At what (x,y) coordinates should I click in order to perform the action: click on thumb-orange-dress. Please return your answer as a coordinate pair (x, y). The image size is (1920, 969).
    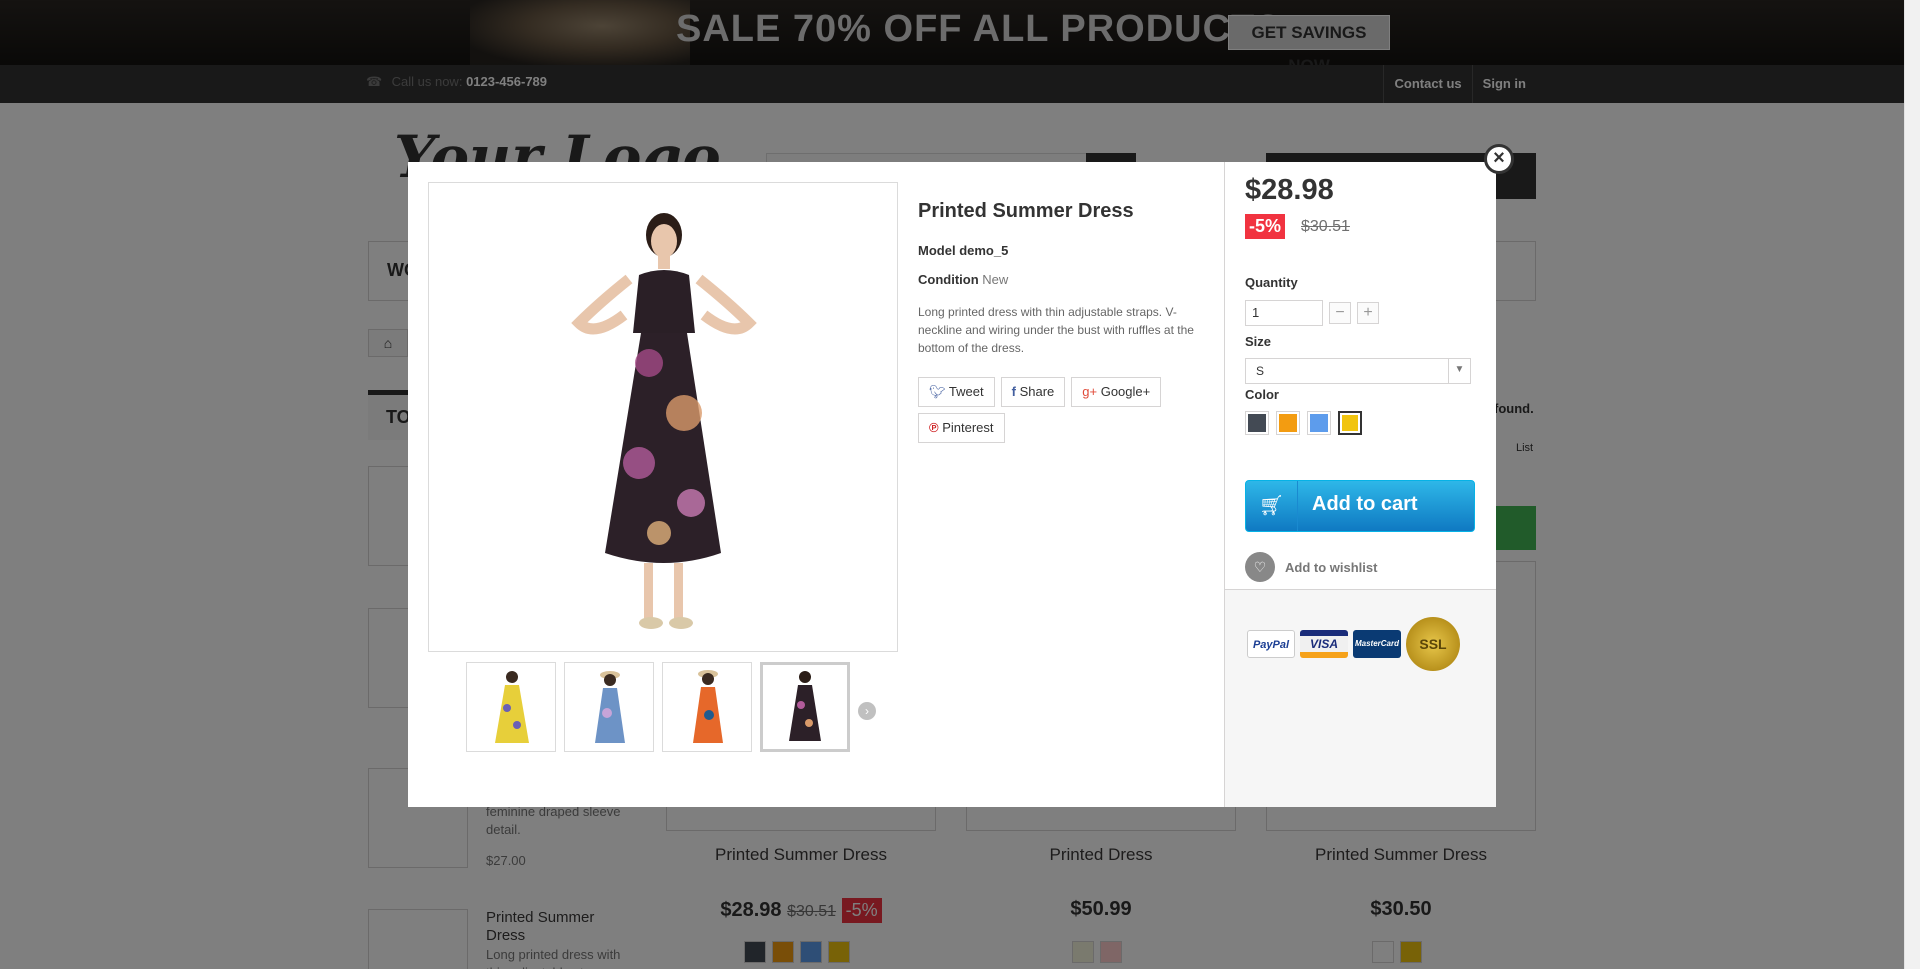
    Looking at the image, I should click on (708, 706).